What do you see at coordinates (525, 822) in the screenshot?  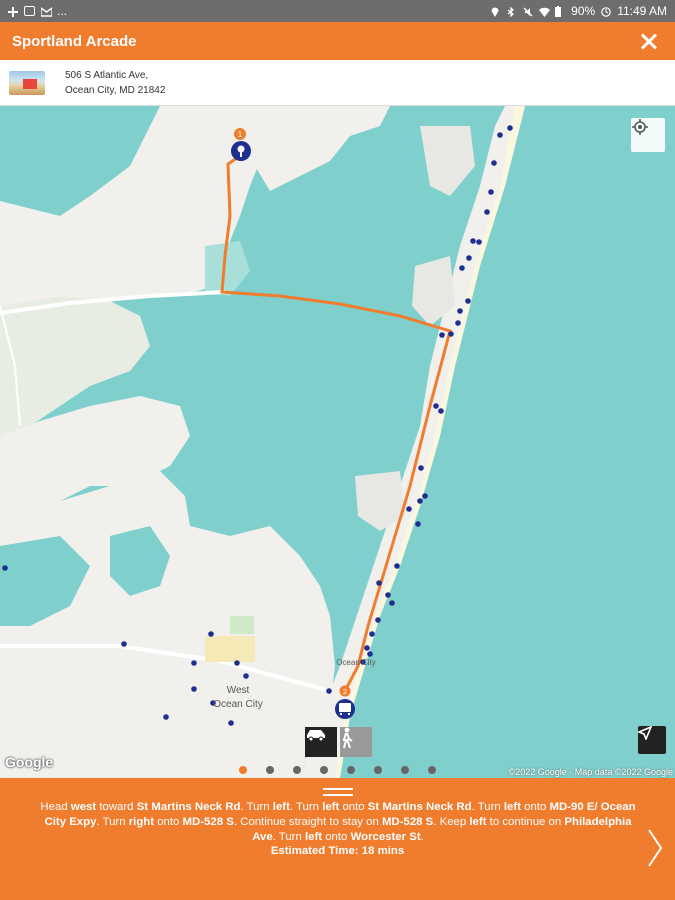 I see `direction-text: to continue on` at bounding box center [525, 822].